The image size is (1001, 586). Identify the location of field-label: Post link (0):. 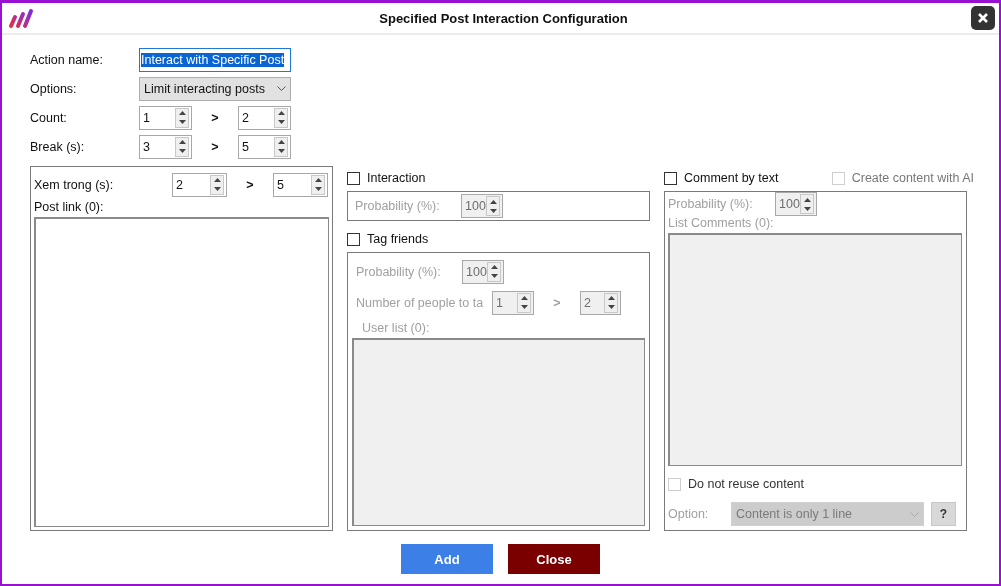
(69, 207).